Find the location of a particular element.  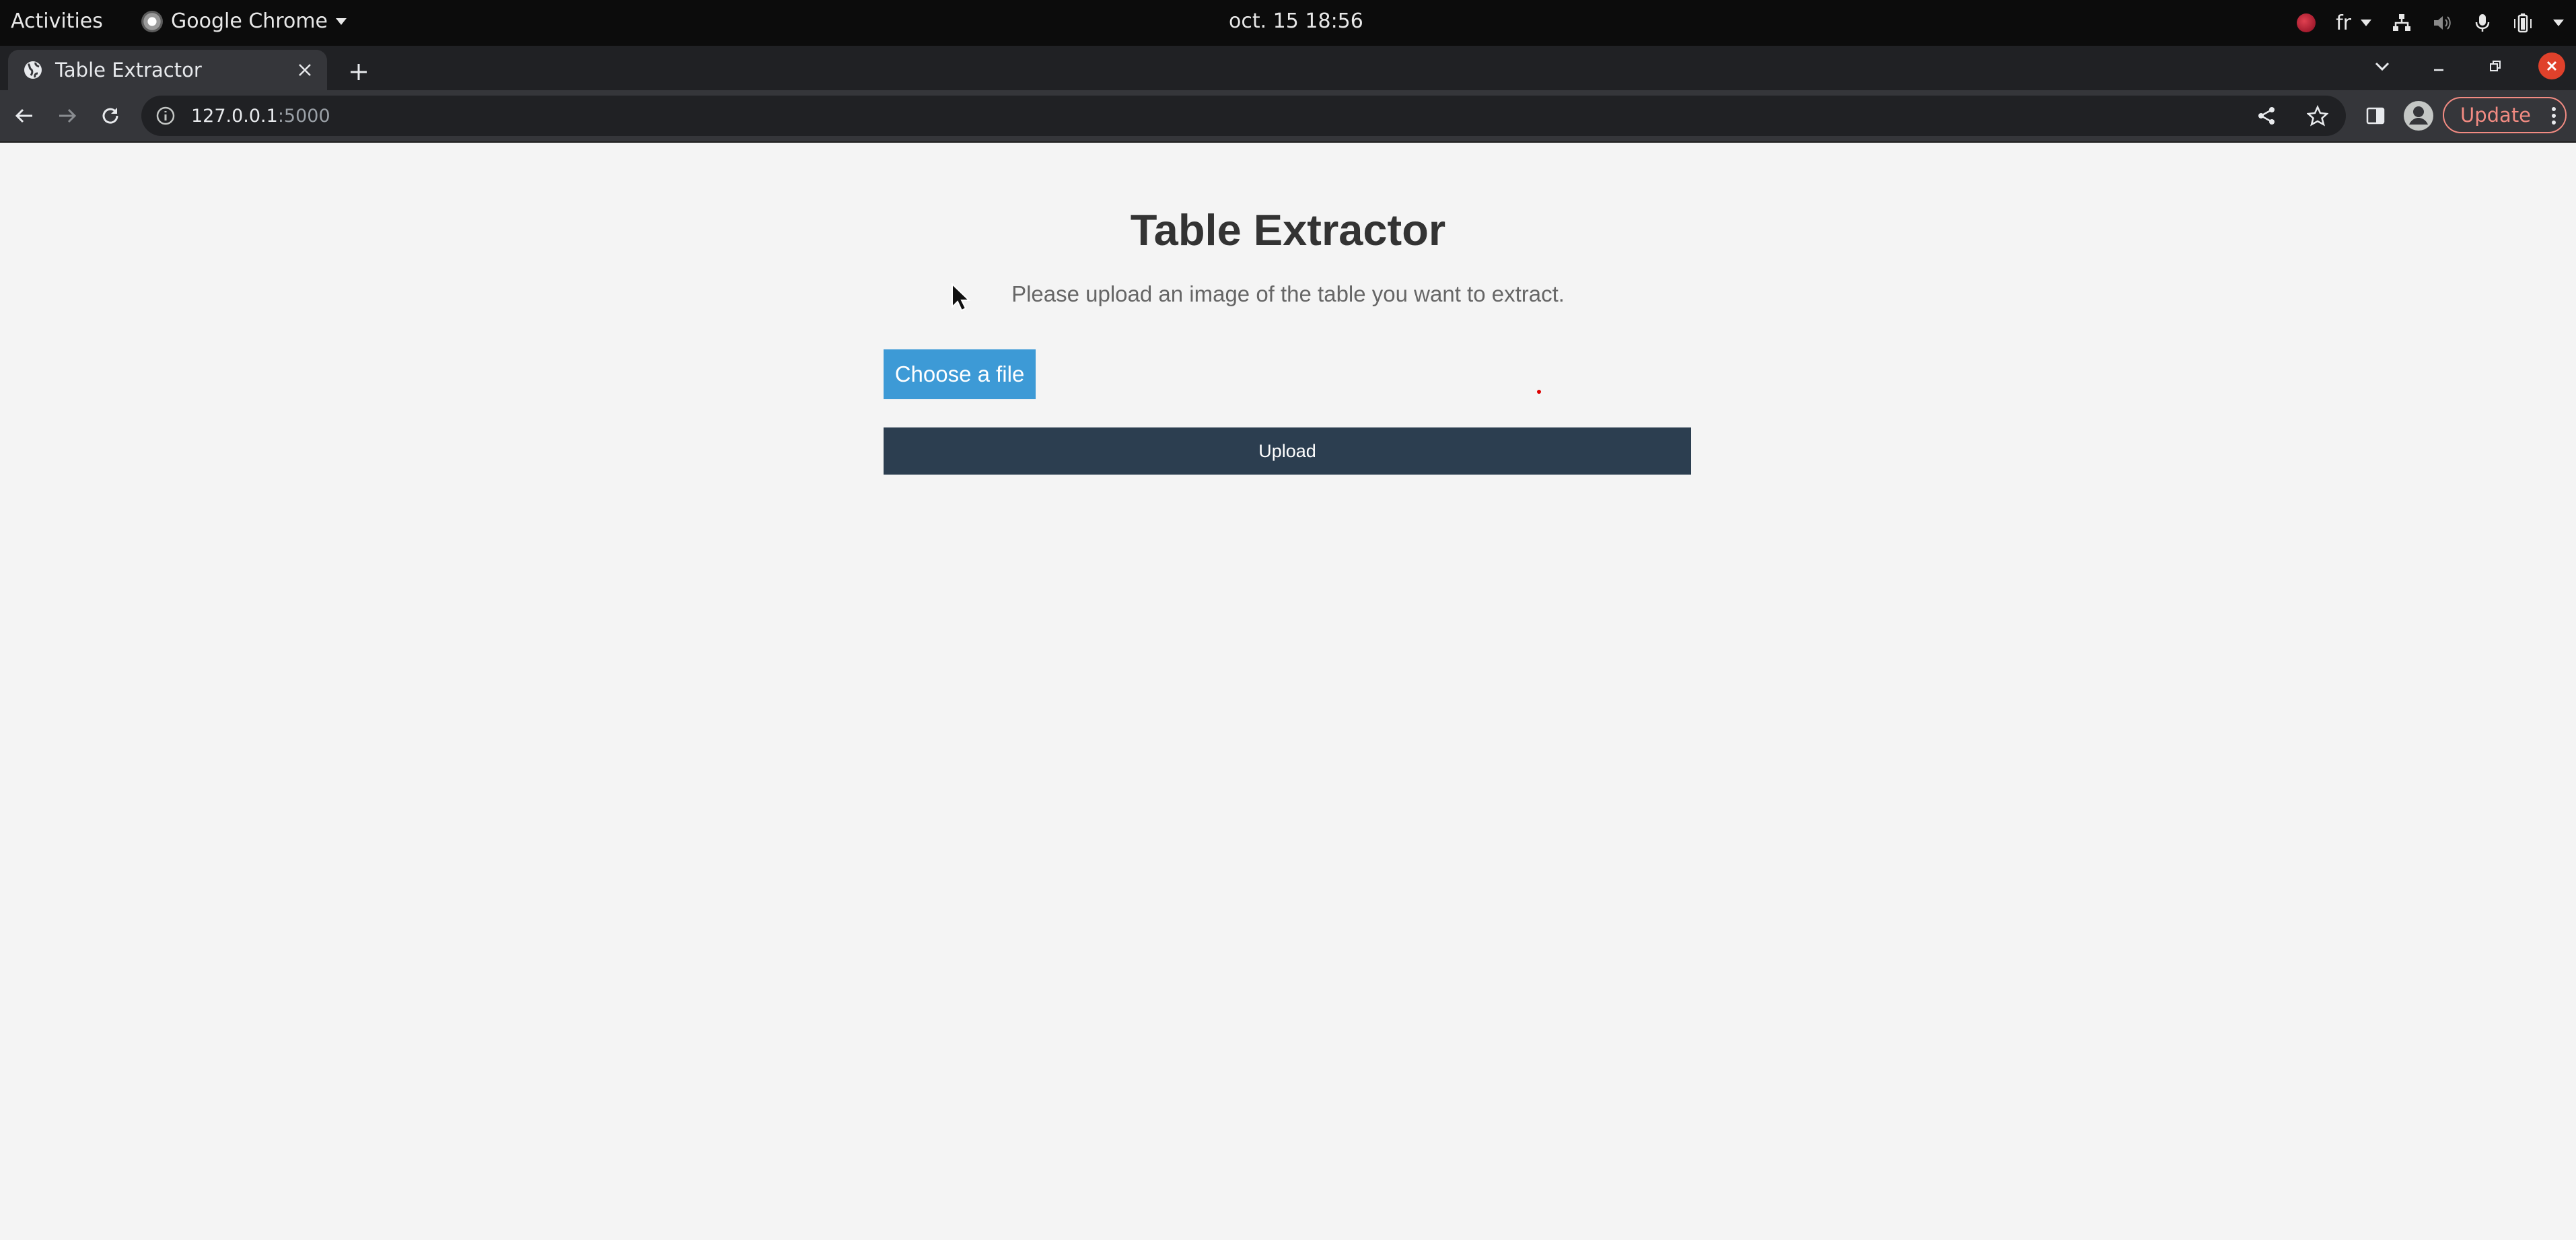

keyboard-layout-label: fr is located at coordinates (2343, 23).